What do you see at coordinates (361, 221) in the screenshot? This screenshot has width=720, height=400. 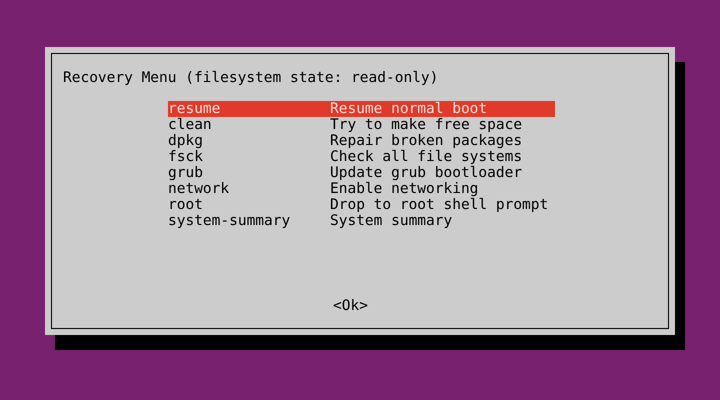 I see `menu-item: system-summary System summary` at bounding box center [361, 221].